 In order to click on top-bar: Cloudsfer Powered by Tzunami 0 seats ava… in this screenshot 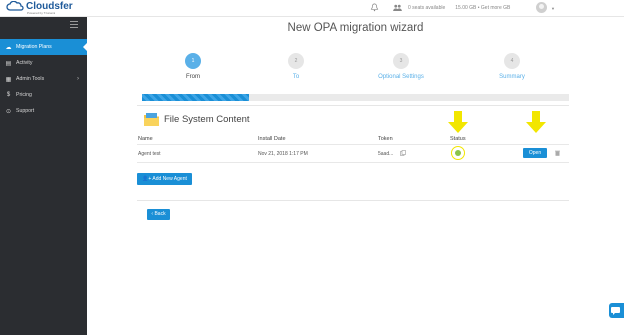, I will do `click(312, 8)`.